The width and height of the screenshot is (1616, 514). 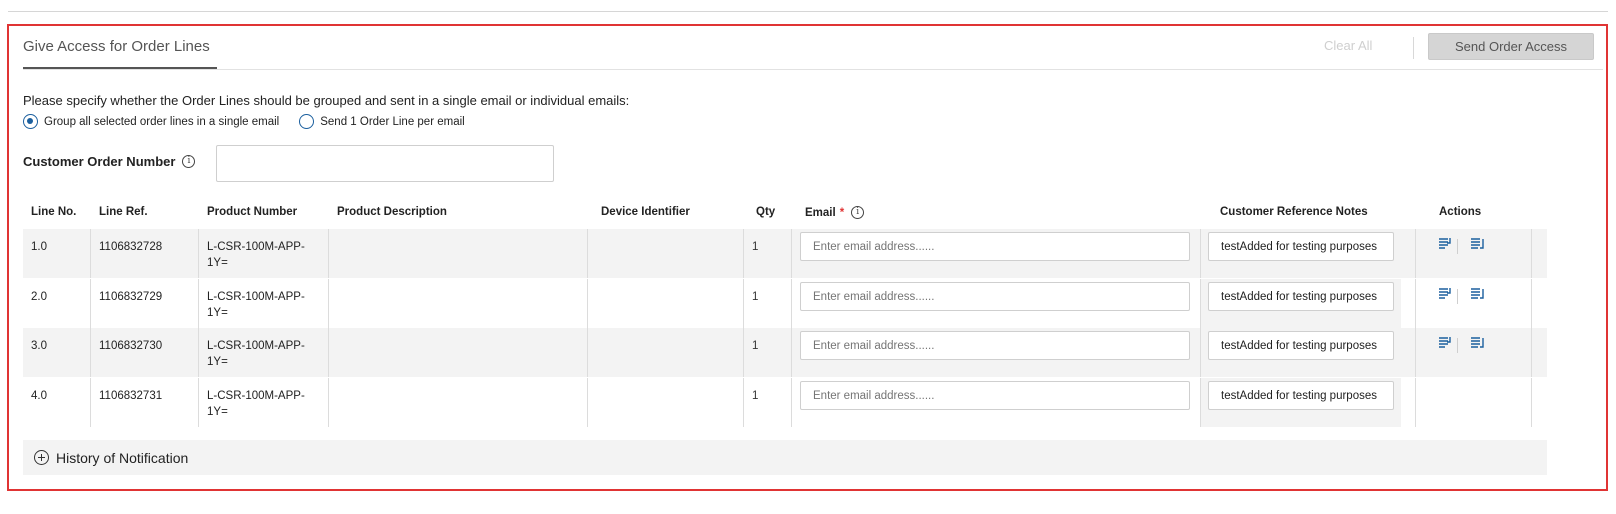 What do you see at coordinates (808, 11) in the screenshot?
I see `top-divider` at bounding box center [808, 11].